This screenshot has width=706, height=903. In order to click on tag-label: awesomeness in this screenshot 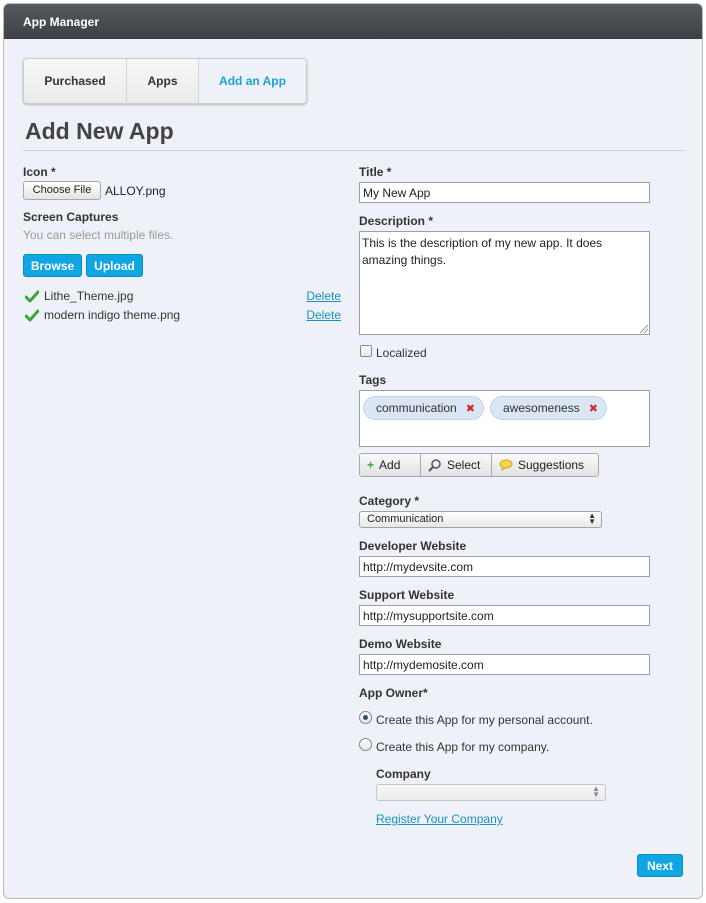, I will do `click(541, 408)`.